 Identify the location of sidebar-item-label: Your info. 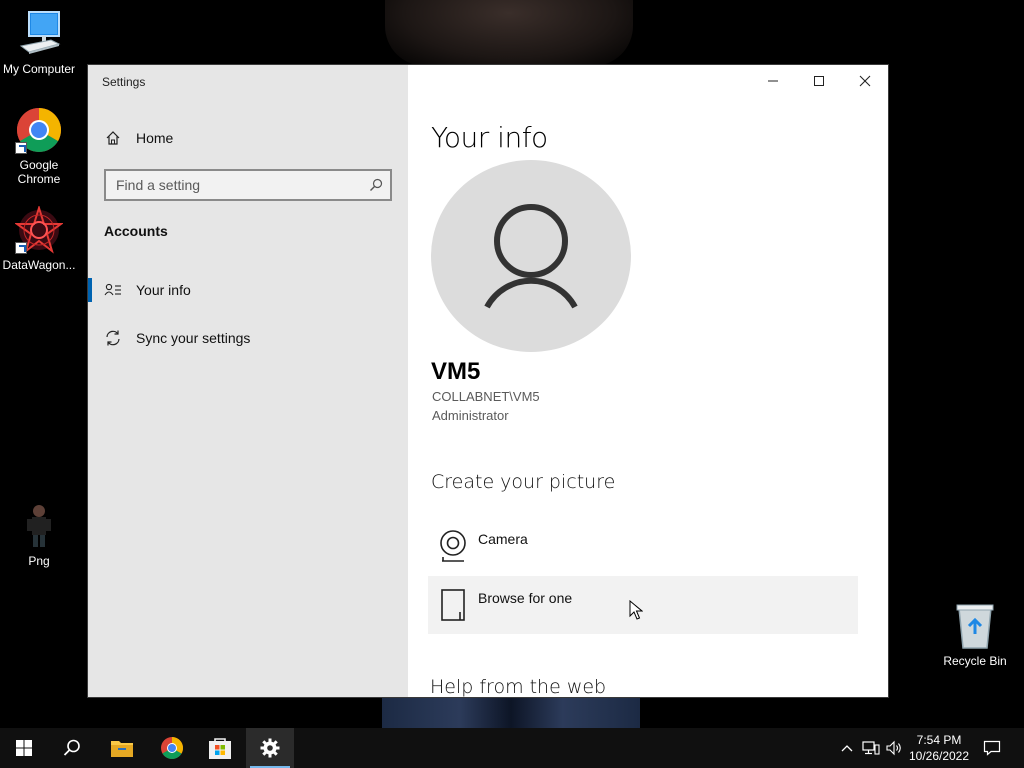
(163, 290).